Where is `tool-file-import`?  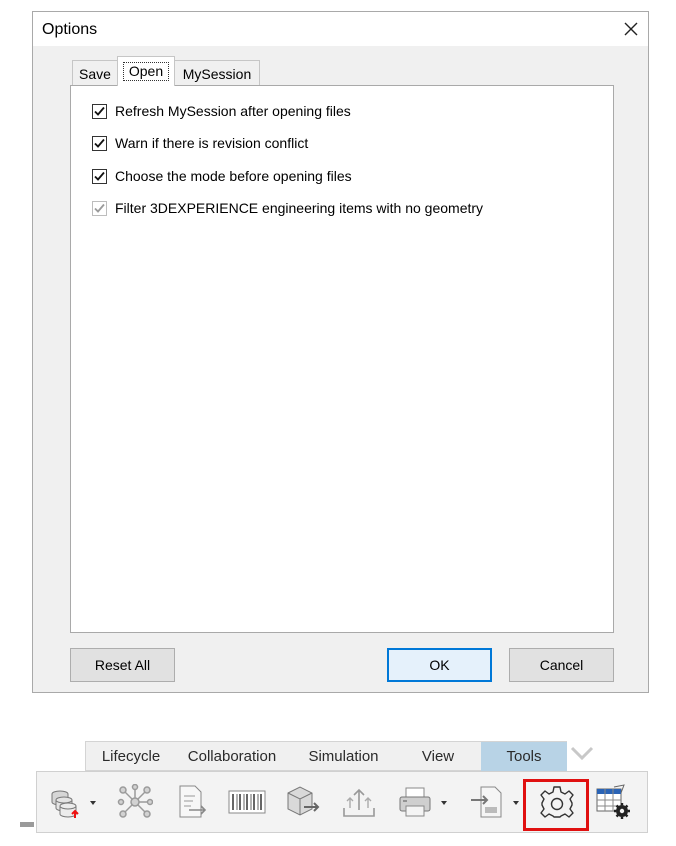 tool-file-import is located at coordinates (487, 802).